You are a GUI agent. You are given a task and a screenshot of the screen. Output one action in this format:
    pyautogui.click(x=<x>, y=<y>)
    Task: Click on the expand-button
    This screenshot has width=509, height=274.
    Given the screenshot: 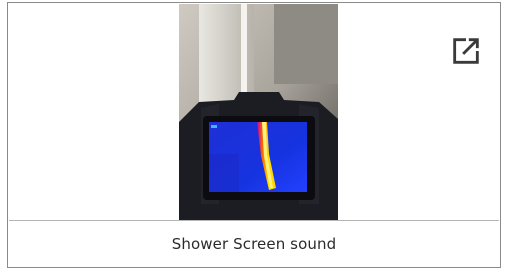 What is the action you would take?
    pyautogui.click(x=466, y=51)
    